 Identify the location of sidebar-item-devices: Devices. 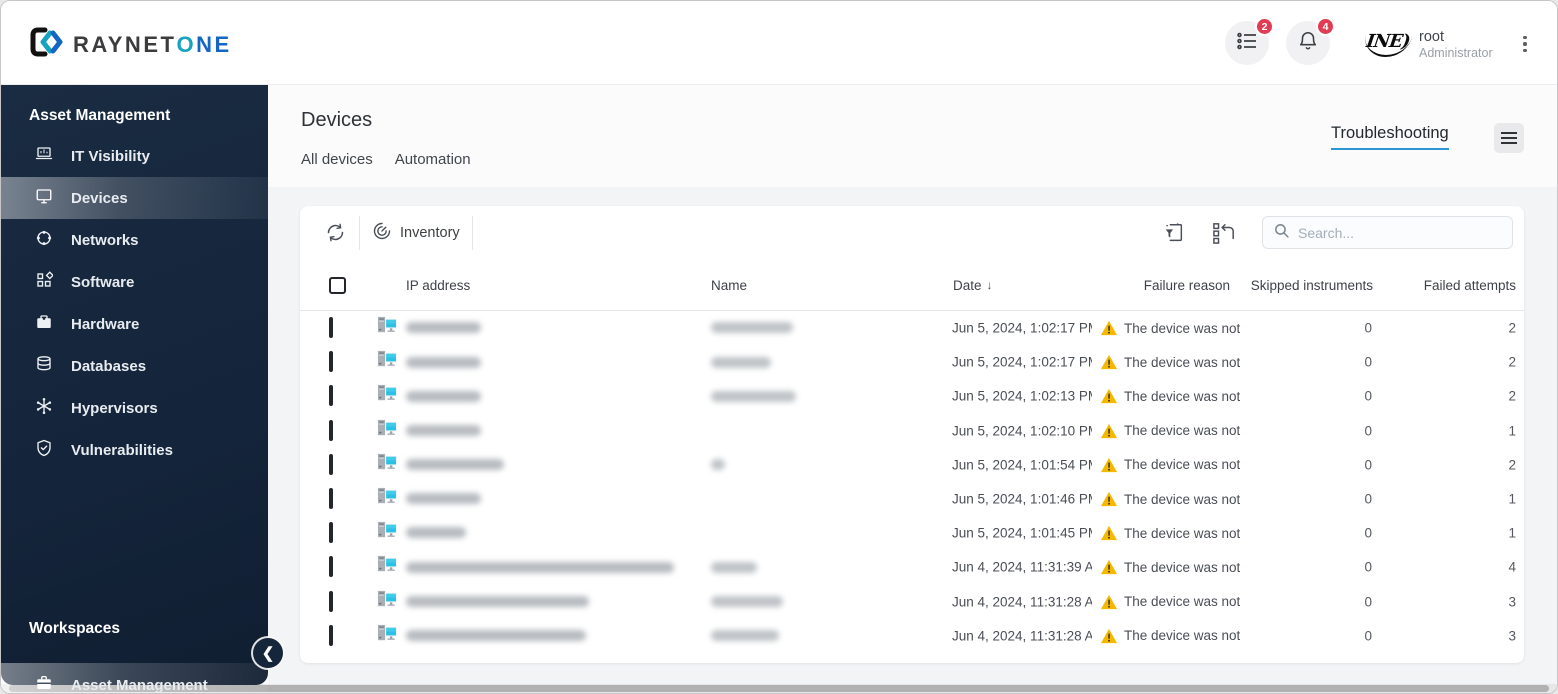
(134, 198).